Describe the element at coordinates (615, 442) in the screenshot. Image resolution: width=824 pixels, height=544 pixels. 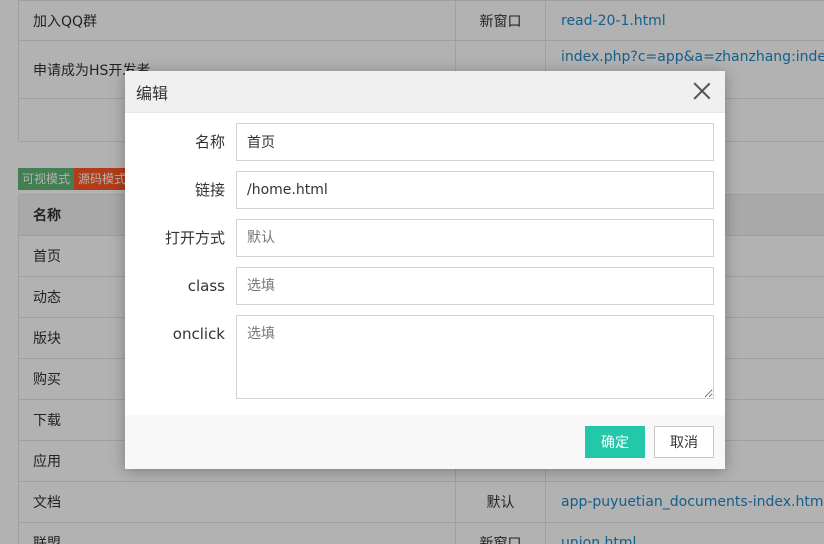
I see `confirm-button: 确定` at that location.